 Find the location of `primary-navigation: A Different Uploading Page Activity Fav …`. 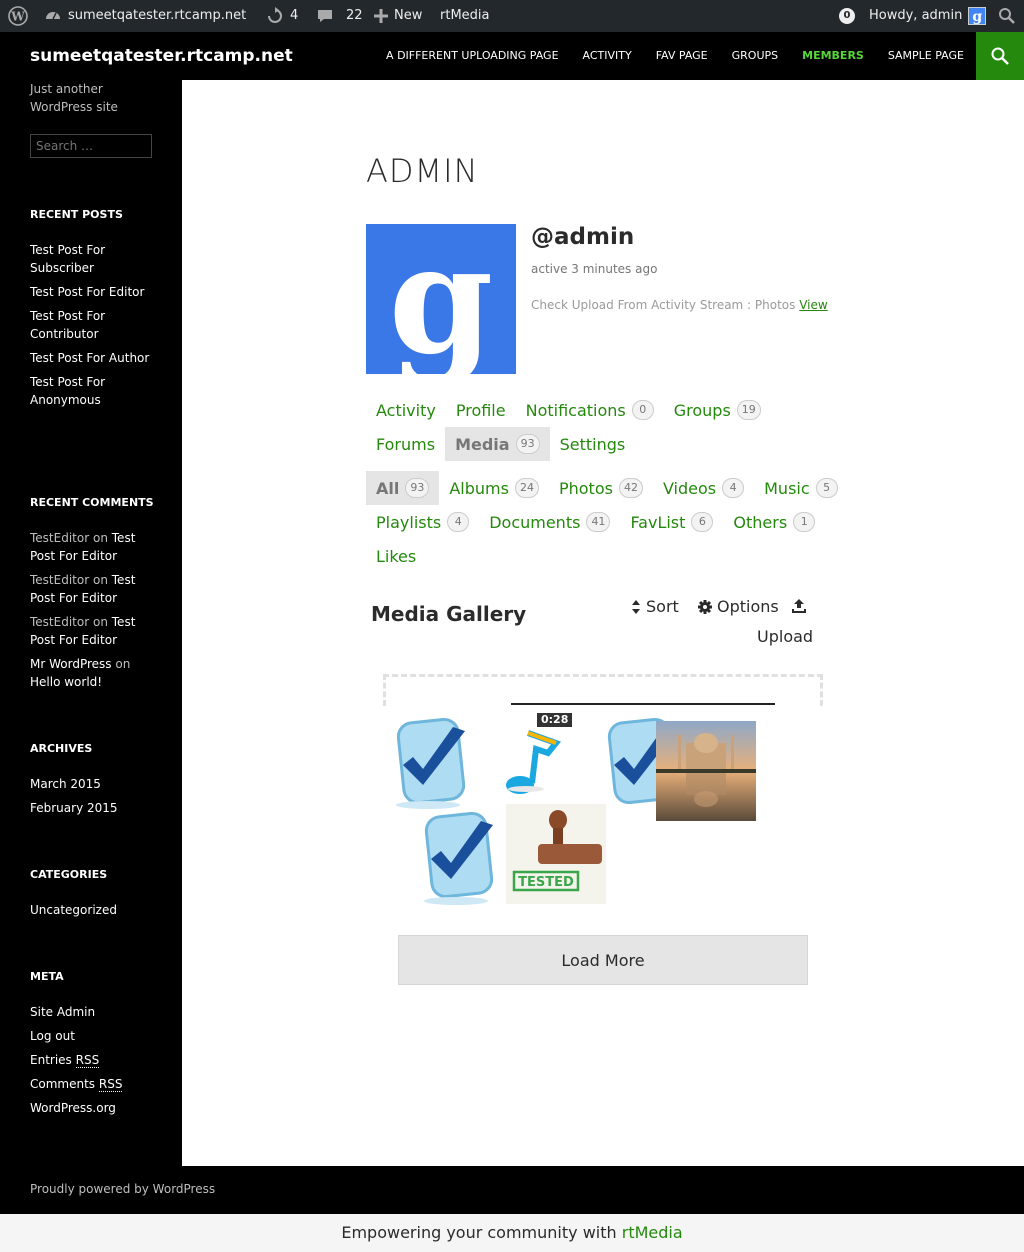

primary-navigation: A Different Uploading Page Activity Fav … is located at coordinates (675, 56).